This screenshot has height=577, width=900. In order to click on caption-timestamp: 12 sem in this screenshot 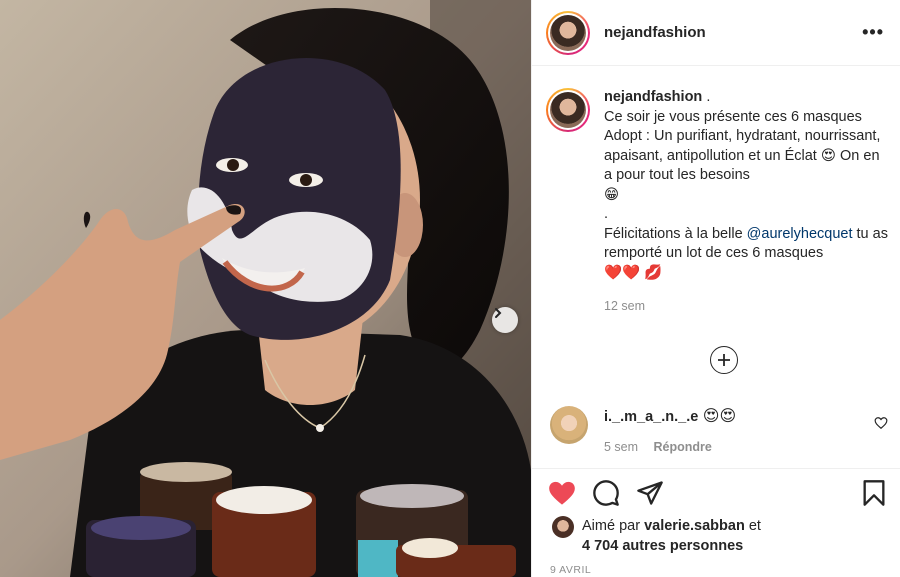, I will do `click(746, 307)`.